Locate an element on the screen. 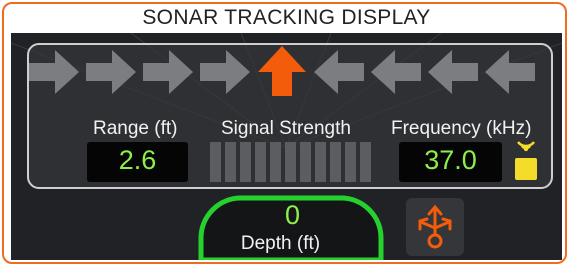  depth-label: Depth (ft) is located at coordinates (280, 243).